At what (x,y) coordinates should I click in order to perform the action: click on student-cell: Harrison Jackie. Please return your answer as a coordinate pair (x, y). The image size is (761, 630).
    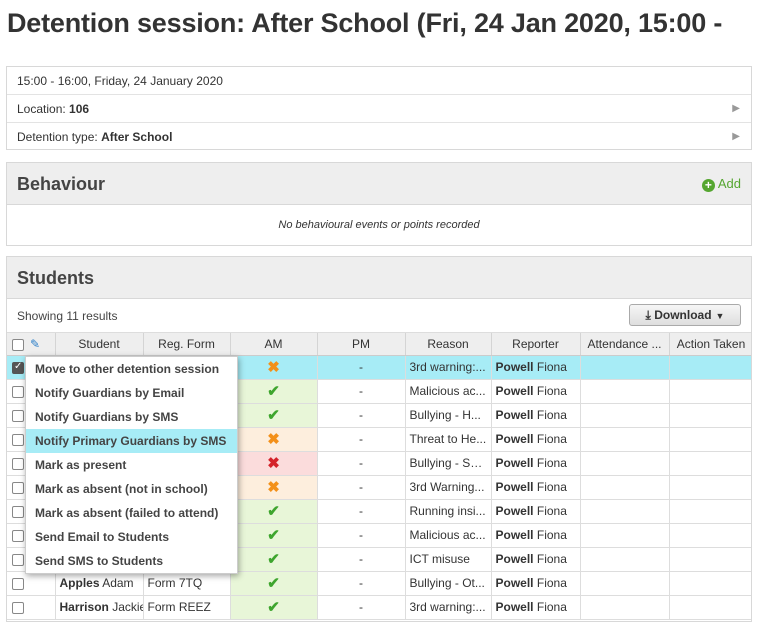
    Looking at the image, I should click on (99, 607).